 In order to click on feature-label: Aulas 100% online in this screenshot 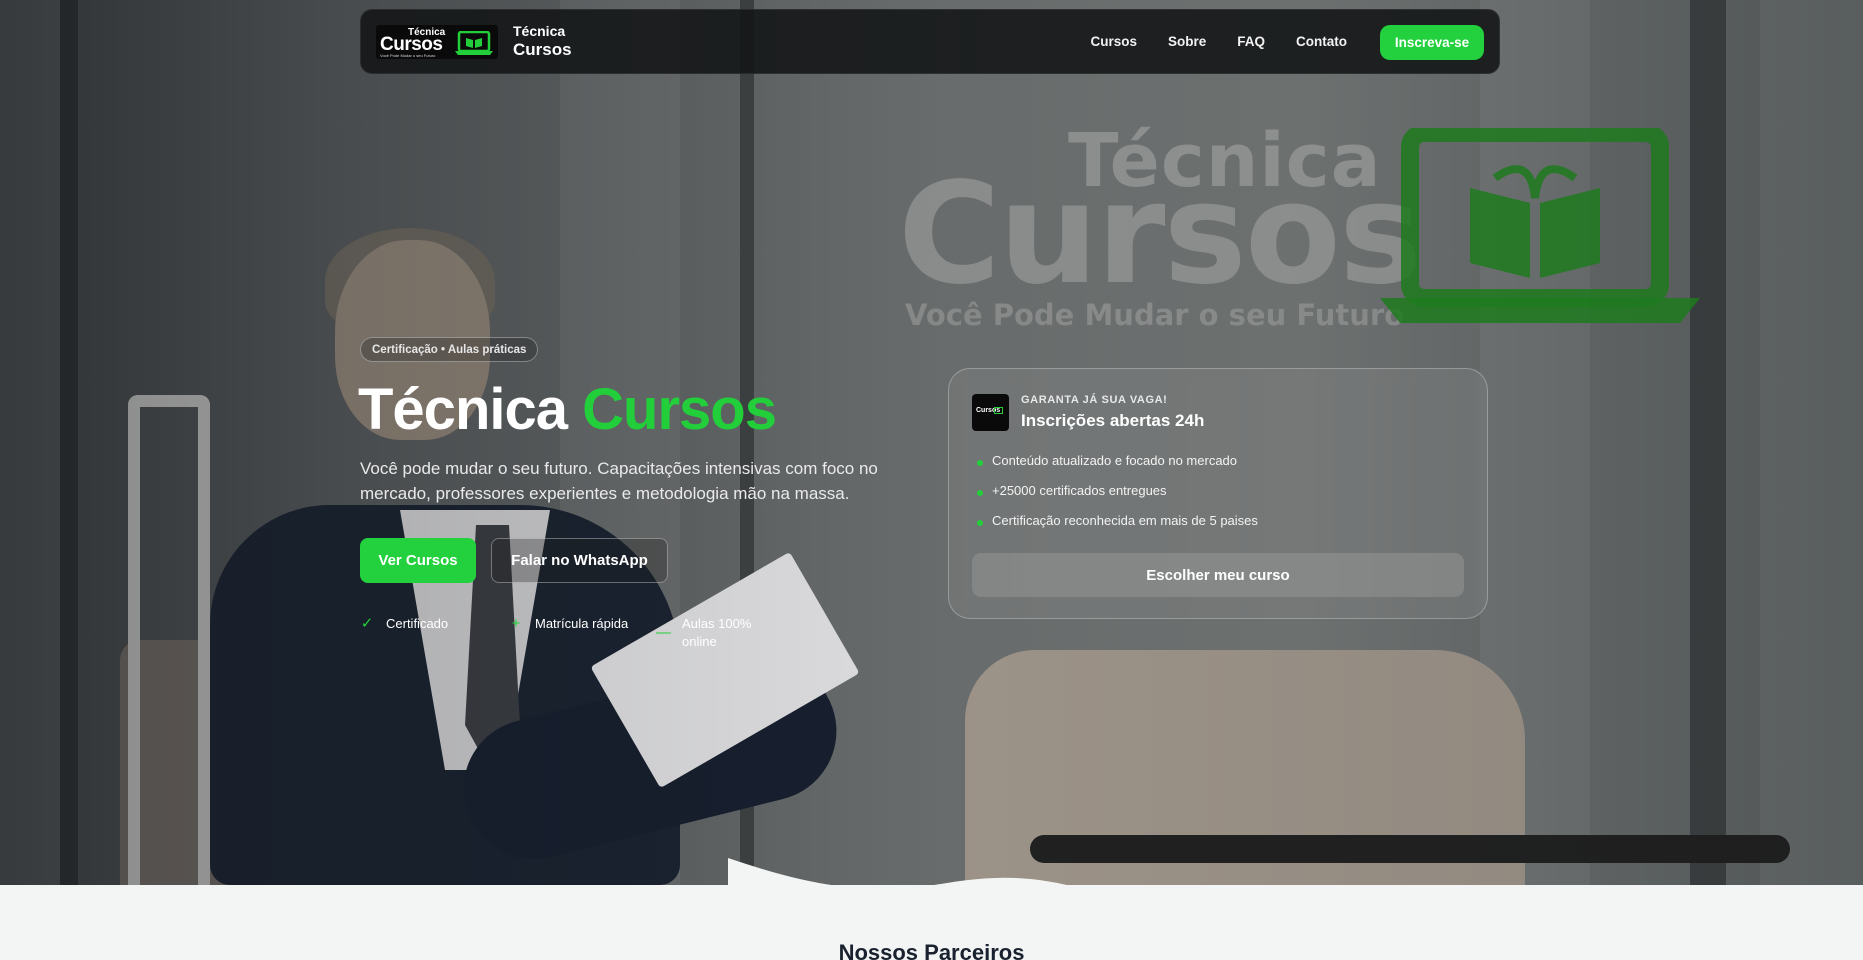, I will do `click(717, 632)`.